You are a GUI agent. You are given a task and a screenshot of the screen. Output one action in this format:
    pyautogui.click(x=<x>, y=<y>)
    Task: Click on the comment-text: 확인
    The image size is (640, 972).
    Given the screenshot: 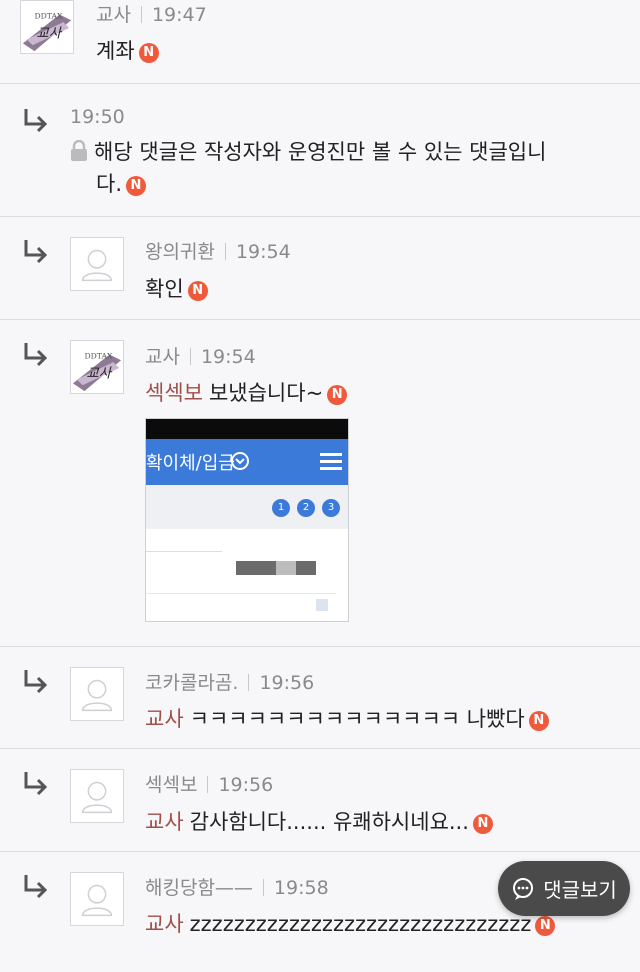 What is the action you would take?
    pyautogui.click(x=164, y=289)
    